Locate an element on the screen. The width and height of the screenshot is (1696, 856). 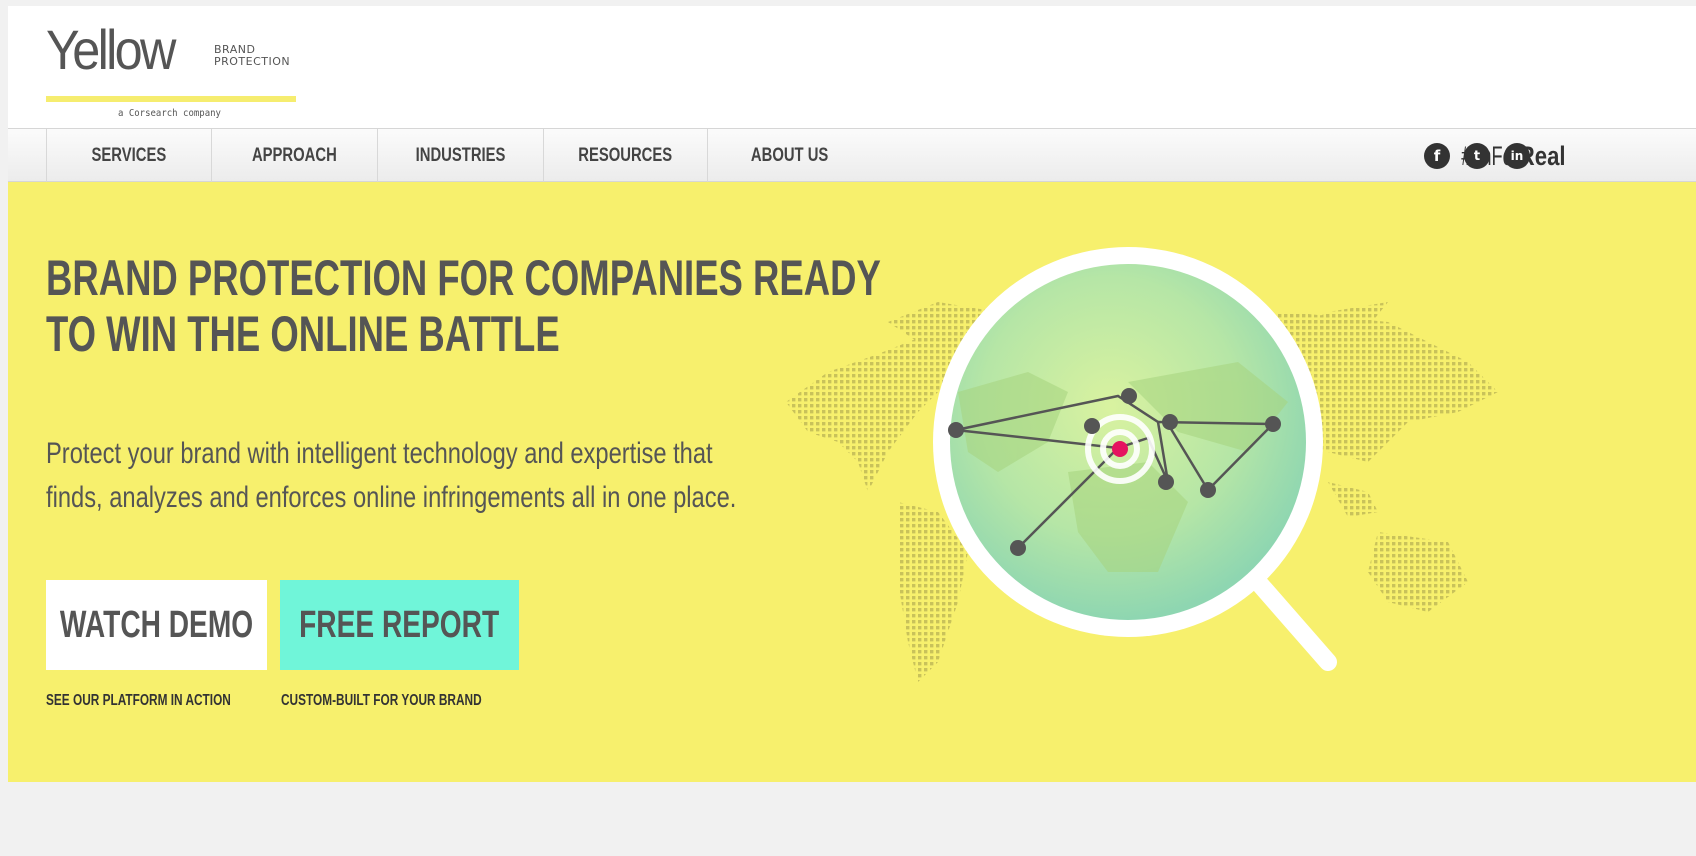
nav-item-label: SERVICES is located at coordinates (129, 155).